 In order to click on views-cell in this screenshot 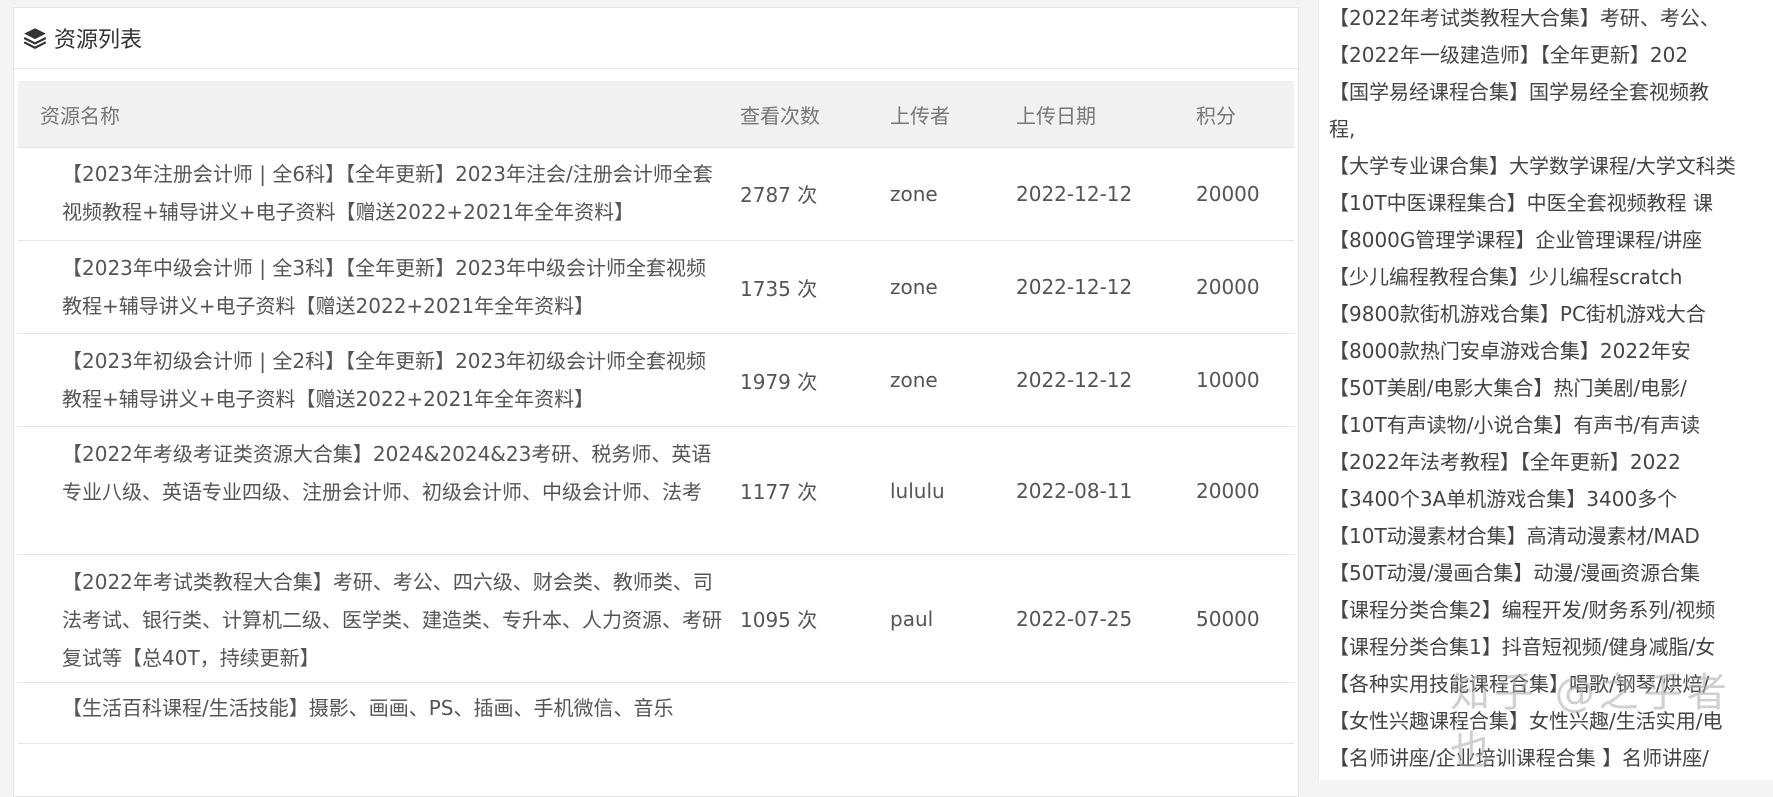, I will do `click(810, 713)`.